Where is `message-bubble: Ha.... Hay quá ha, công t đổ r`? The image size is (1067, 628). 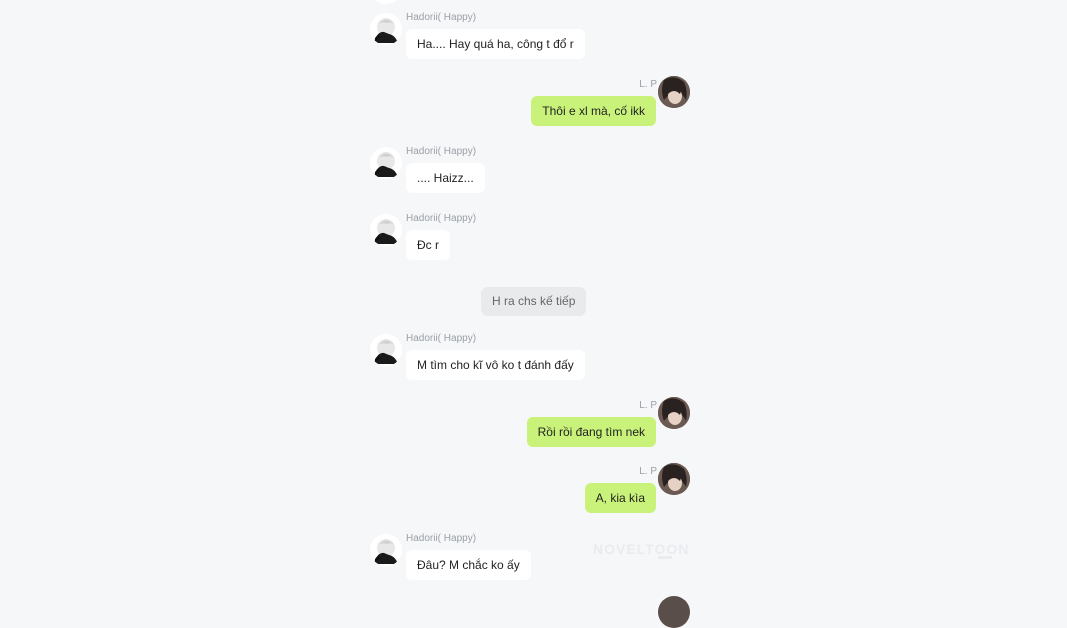 message-bubble: Ha.... Hay quá ha, công t đổ r is located at coordinates (495, 44).